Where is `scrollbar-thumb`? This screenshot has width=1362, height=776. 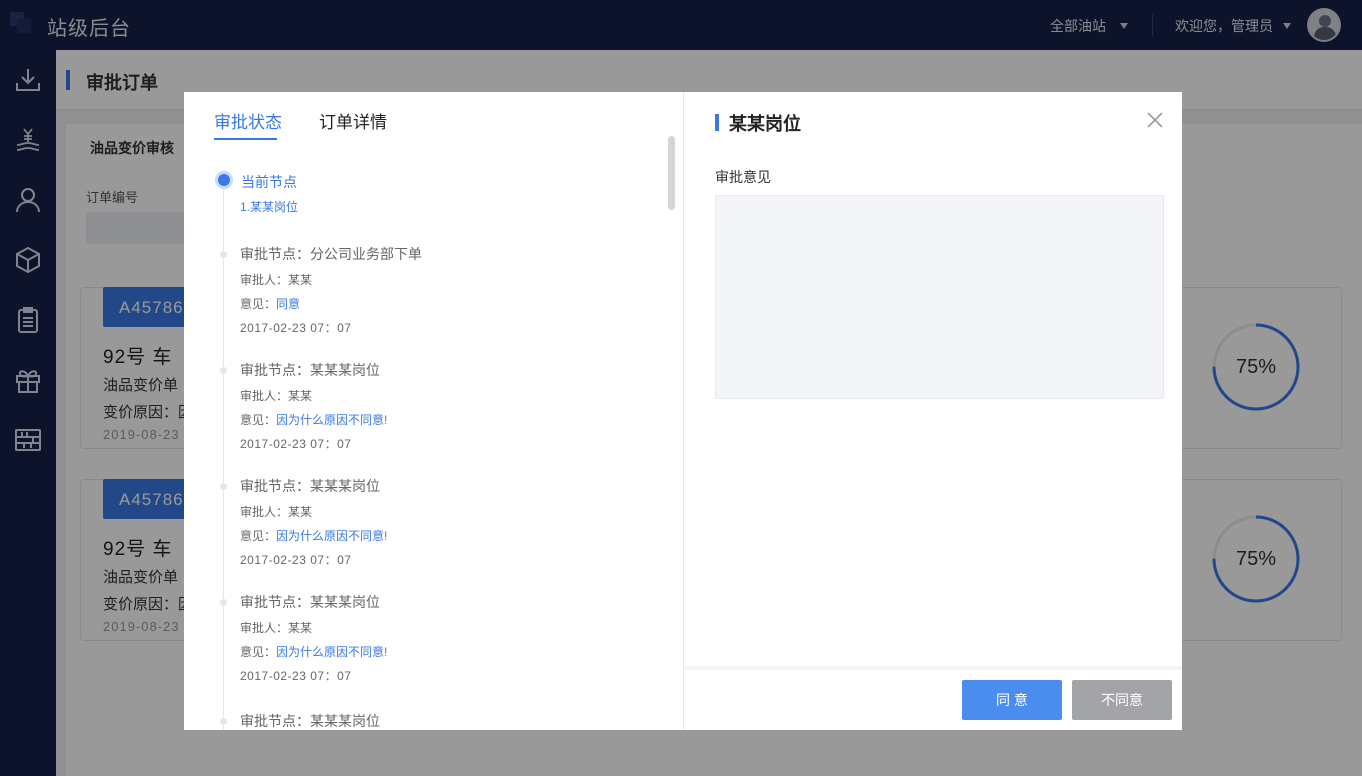
scrollbar-thumb is located at coordinates (671, 173).